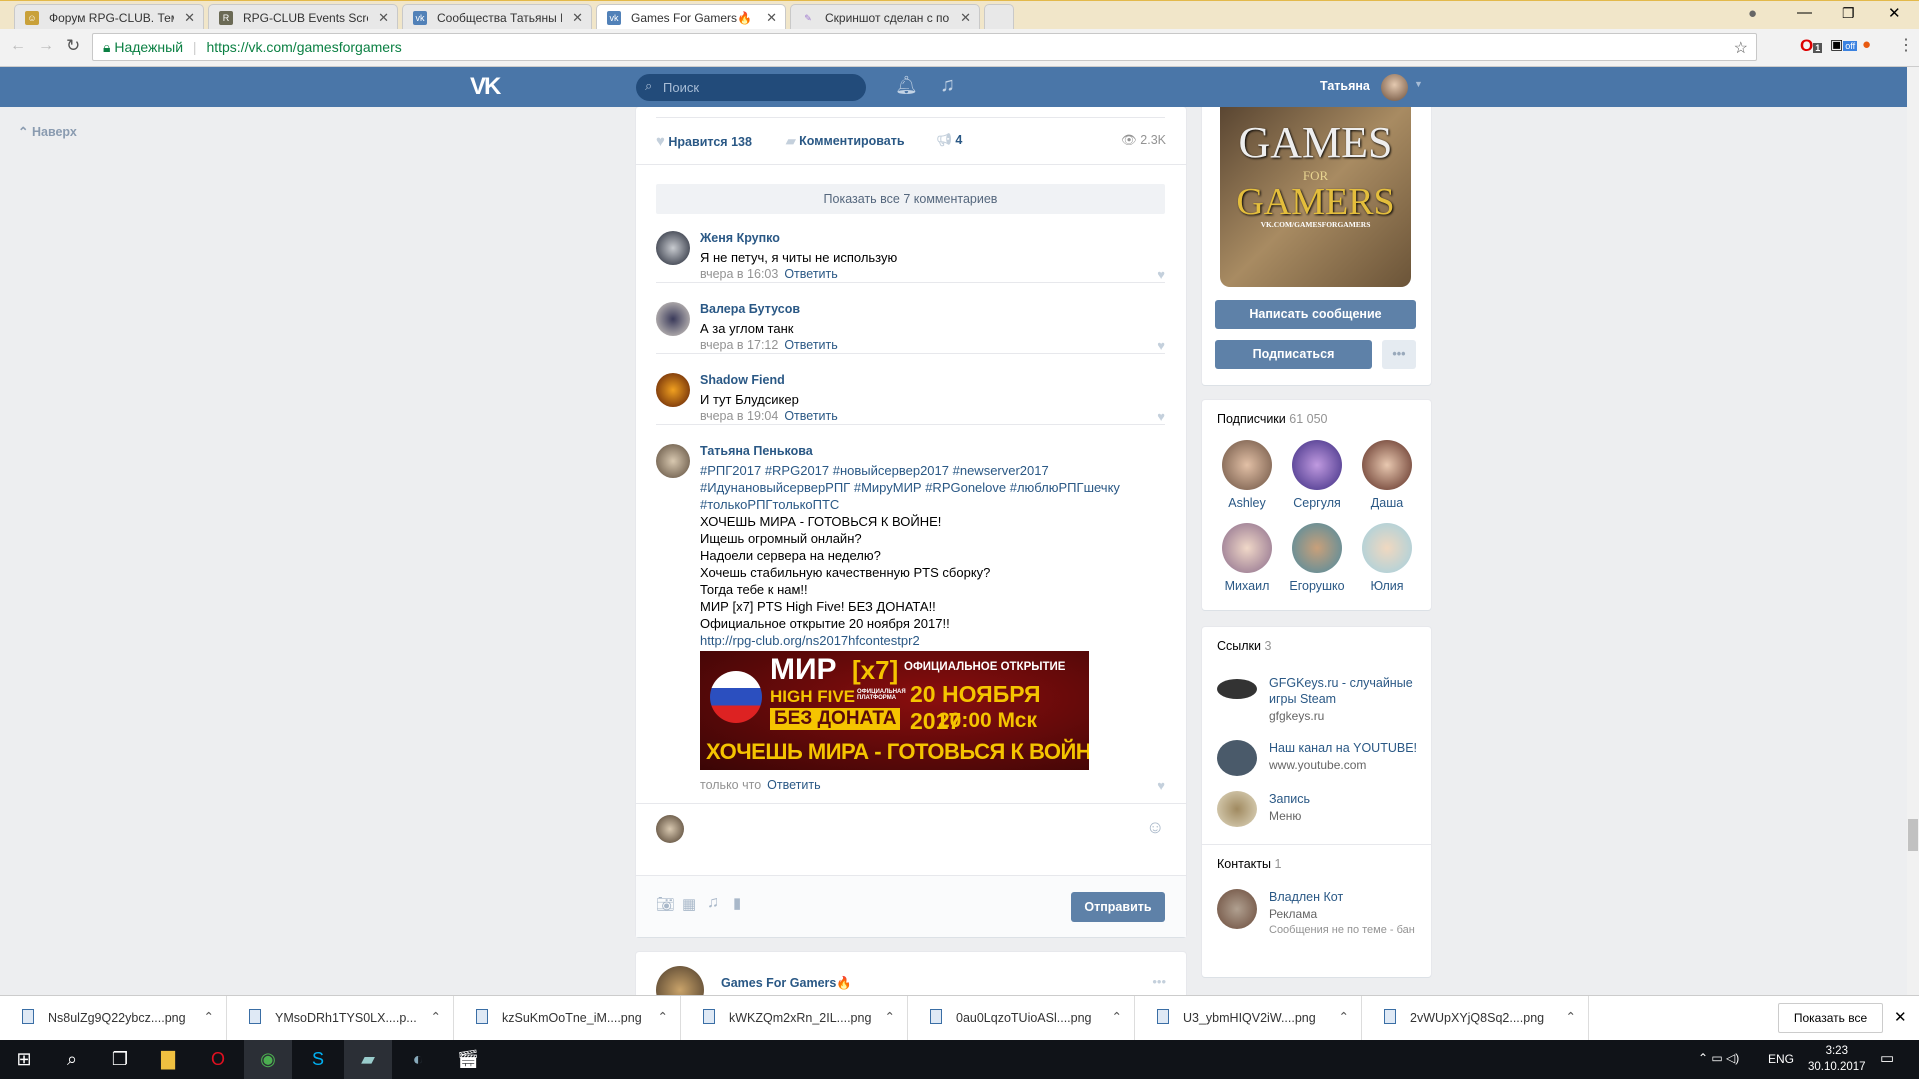  What do you see at coordinates (916, 833) in the screenshot?
I see `comment-input` at bounding box center [916, 833].